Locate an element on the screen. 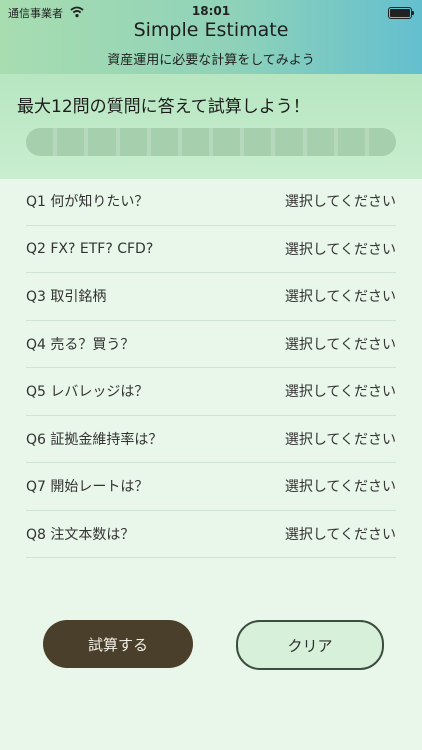  question-row-q6: Q6 証拠金維持率は？ 選択してください is located at coordinates (211, 439).